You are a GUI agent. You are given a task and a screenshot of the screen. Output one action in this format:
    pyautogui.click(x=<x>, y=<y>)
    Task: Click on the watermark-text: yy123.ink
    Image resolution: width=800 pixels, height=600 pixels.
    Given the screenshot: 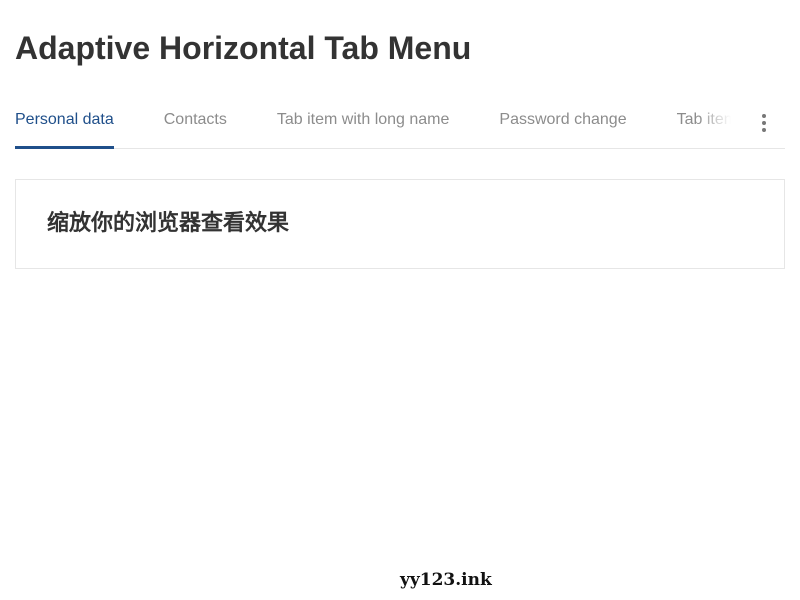 What is the action you would take?
    pyautogui.click(x=446, y=580)
    